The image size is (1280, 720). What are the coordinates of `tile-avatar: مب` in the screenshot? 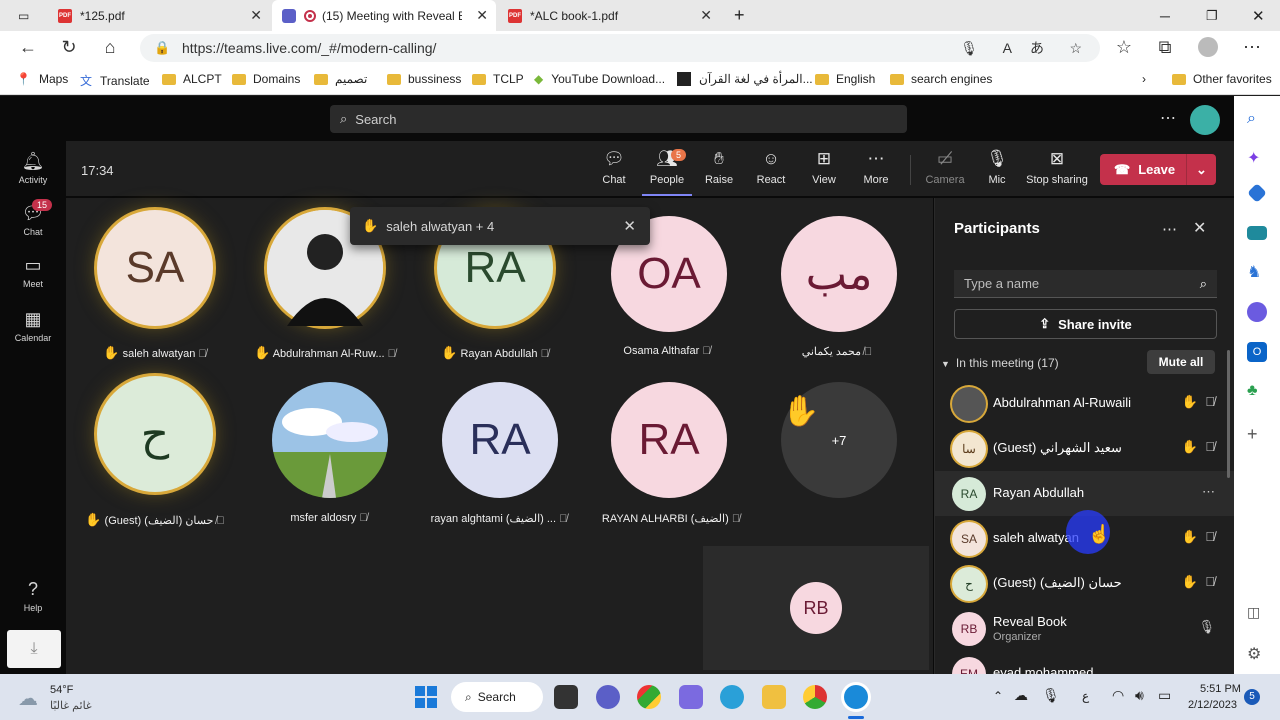 It's located at (839, 274).